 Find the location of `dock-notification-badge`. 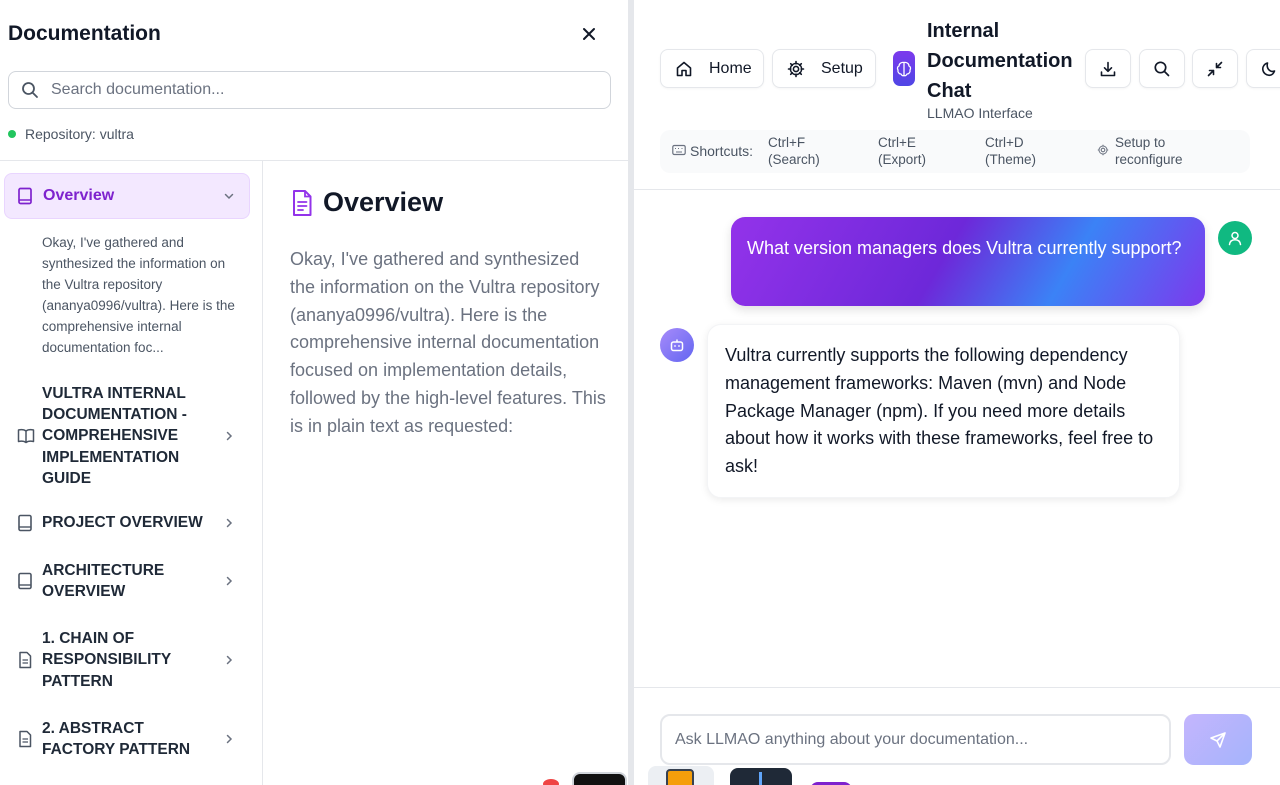

dock-notification-badge is located at coordinates (551, 782).